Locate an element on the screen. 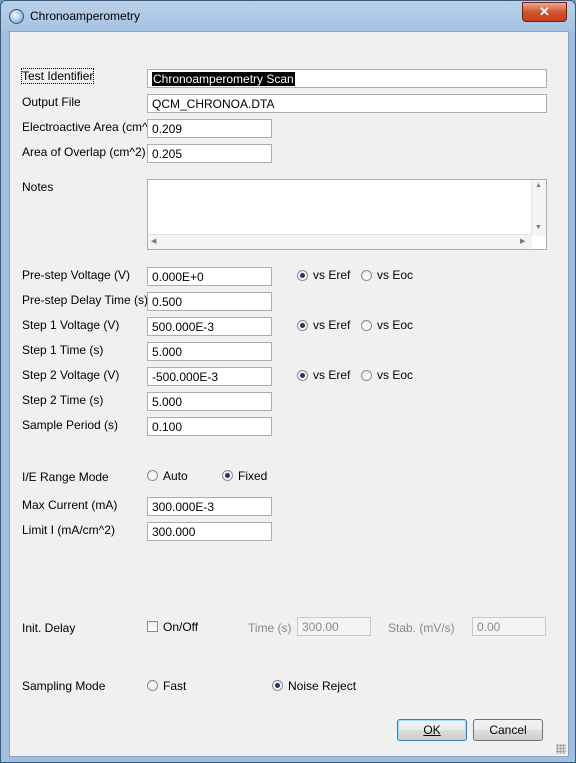  init-delay-label: Init. Delay is located at coordinates (49, 628).